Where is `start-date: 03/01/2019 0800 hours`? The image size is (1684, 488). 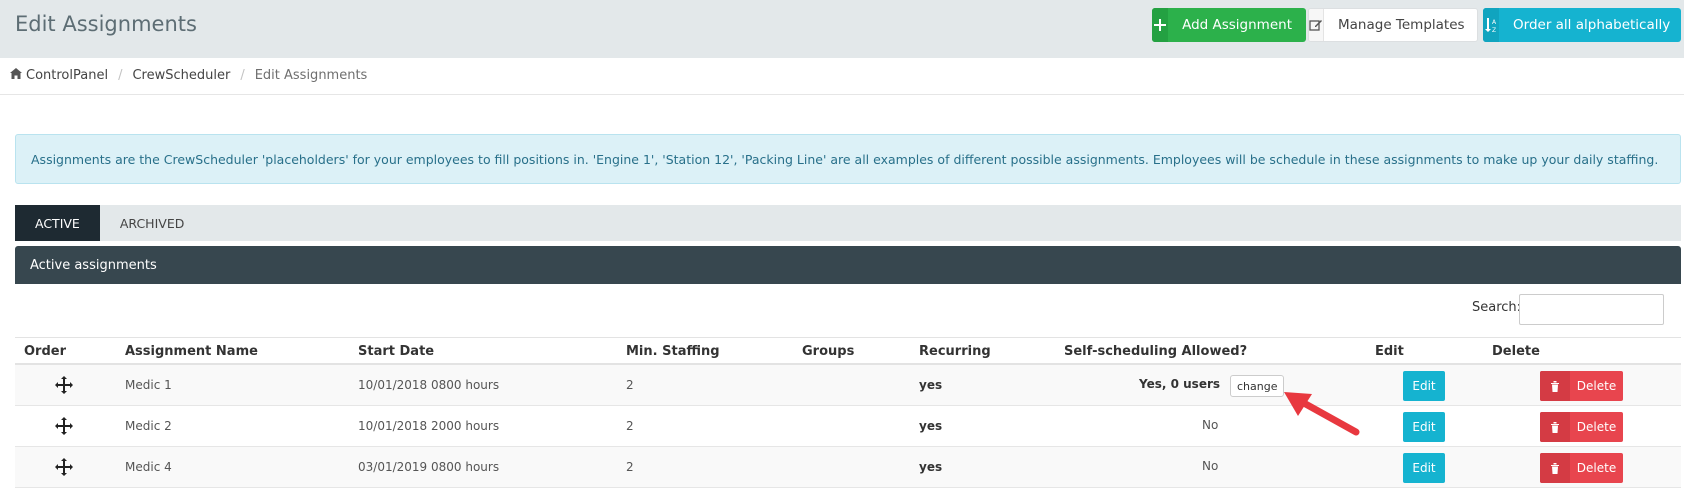
start-date: 03/01/2019 0800 hours is located at coordinates (429, 467).